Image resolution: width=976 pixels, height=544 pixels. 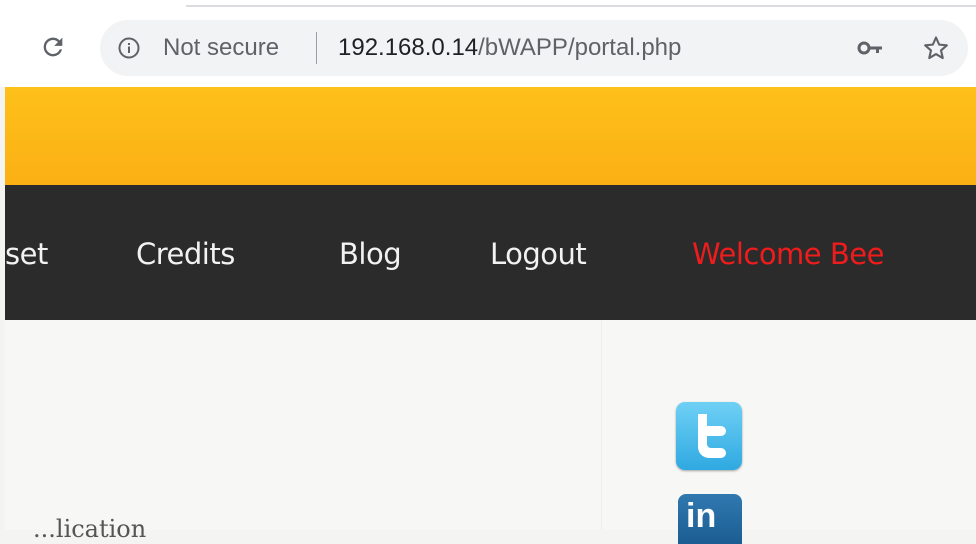 What do you see at coordinates (936, 48) in the screenshot?
I see `star-icon` at bounding box center [936, 48].